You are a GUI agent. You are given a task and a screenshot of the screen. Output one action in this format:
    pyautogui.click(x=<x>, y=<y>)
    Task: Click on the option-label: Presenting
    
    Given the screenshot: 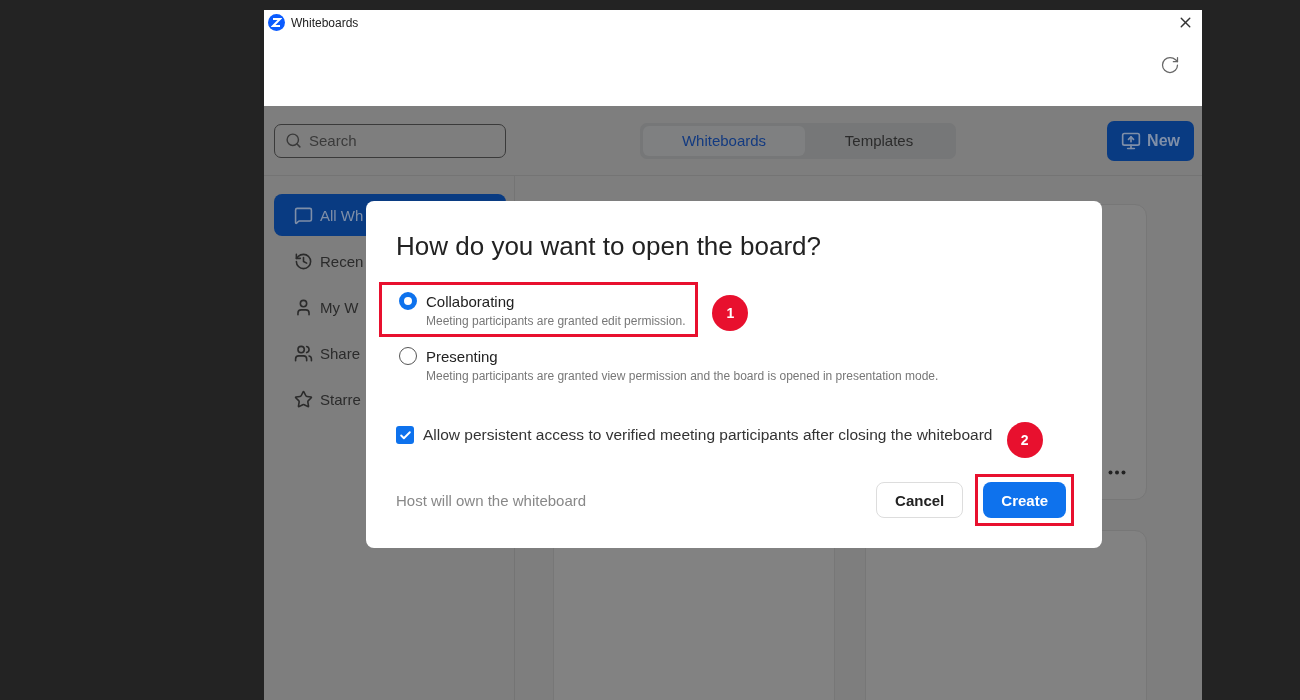 What is the action you would take?
    pyautogui.click(x=462, y=356)
    